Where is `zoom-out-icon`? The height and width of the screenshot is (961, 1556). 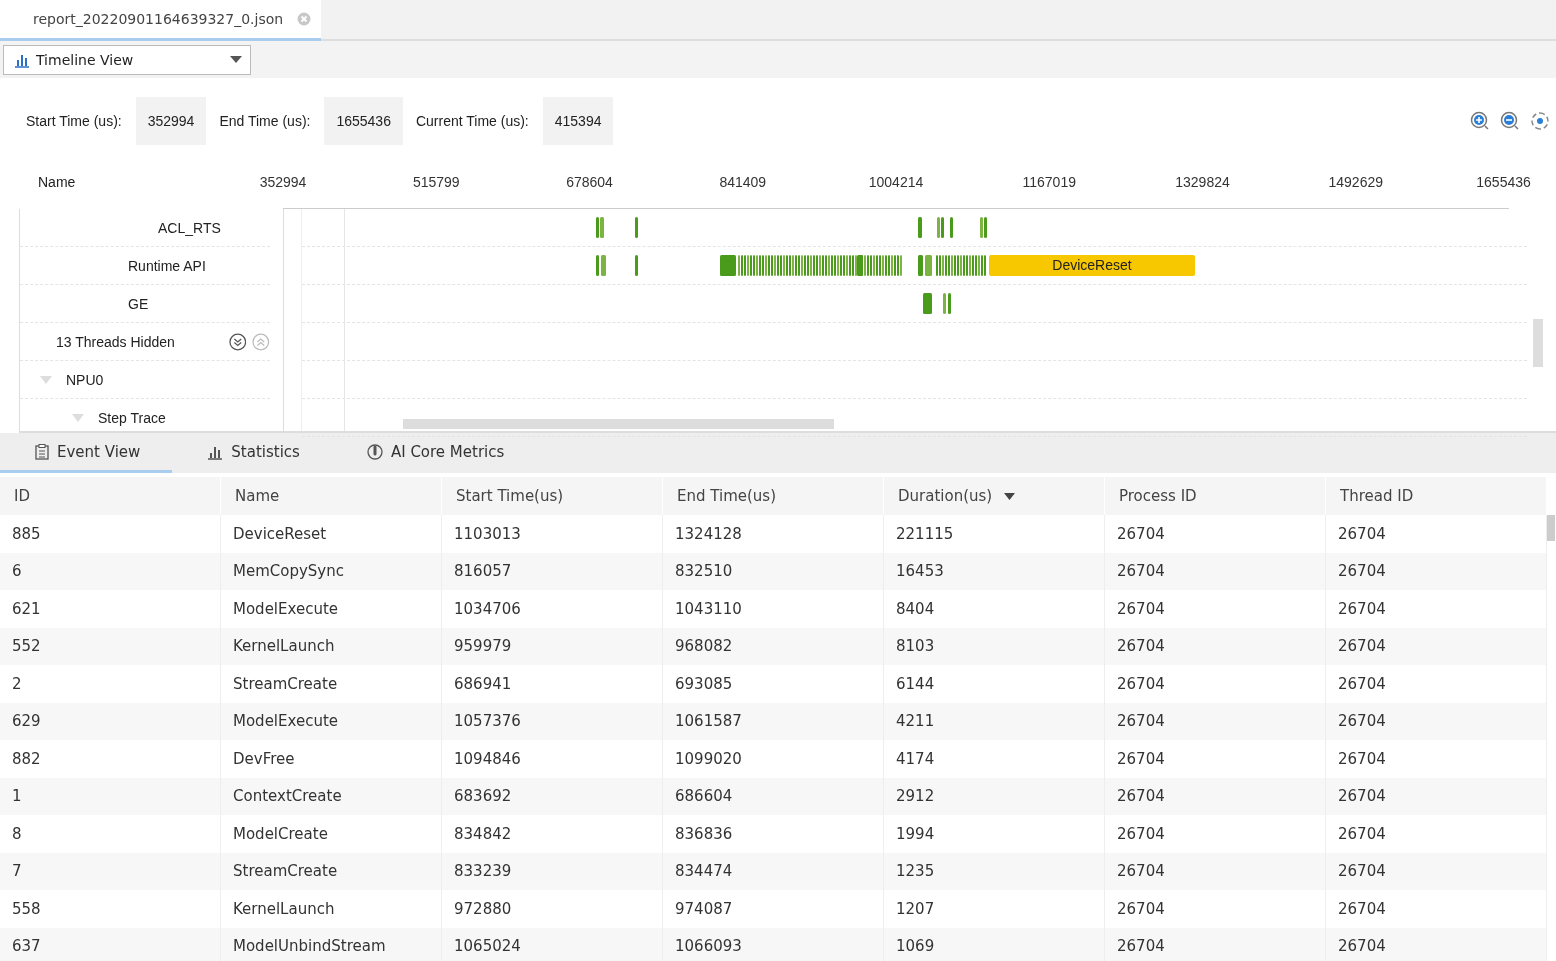 zoom-out-icon is located at coordinates (1510, 121).